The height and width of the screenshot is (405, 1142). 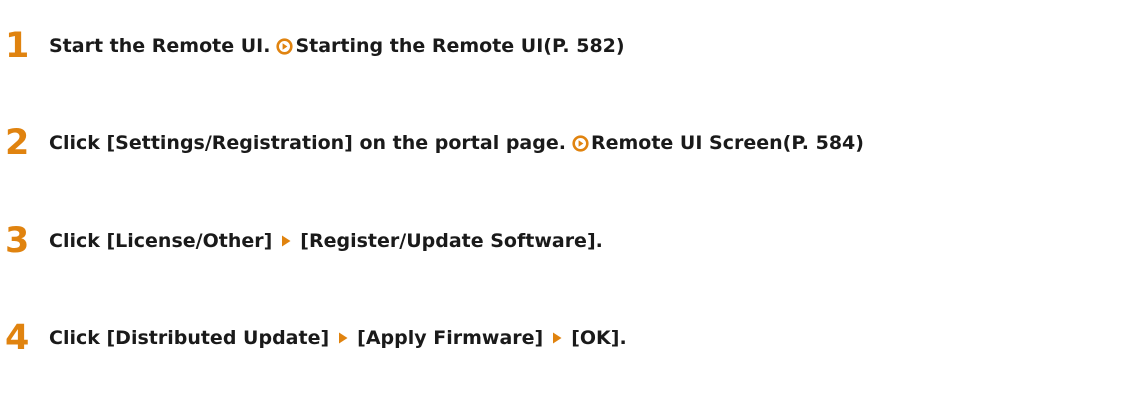 What do you see at coordinates (17, 241) in the screenshot?
I see `step-number: 3` at bounding box center [17, 241].